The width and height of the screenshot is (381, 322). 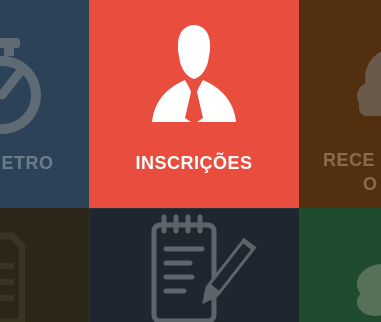 What do you see at coordinates (20, 86) in the screenshot?
I see `stopwatch-icon` at bounding box center [20, 86].